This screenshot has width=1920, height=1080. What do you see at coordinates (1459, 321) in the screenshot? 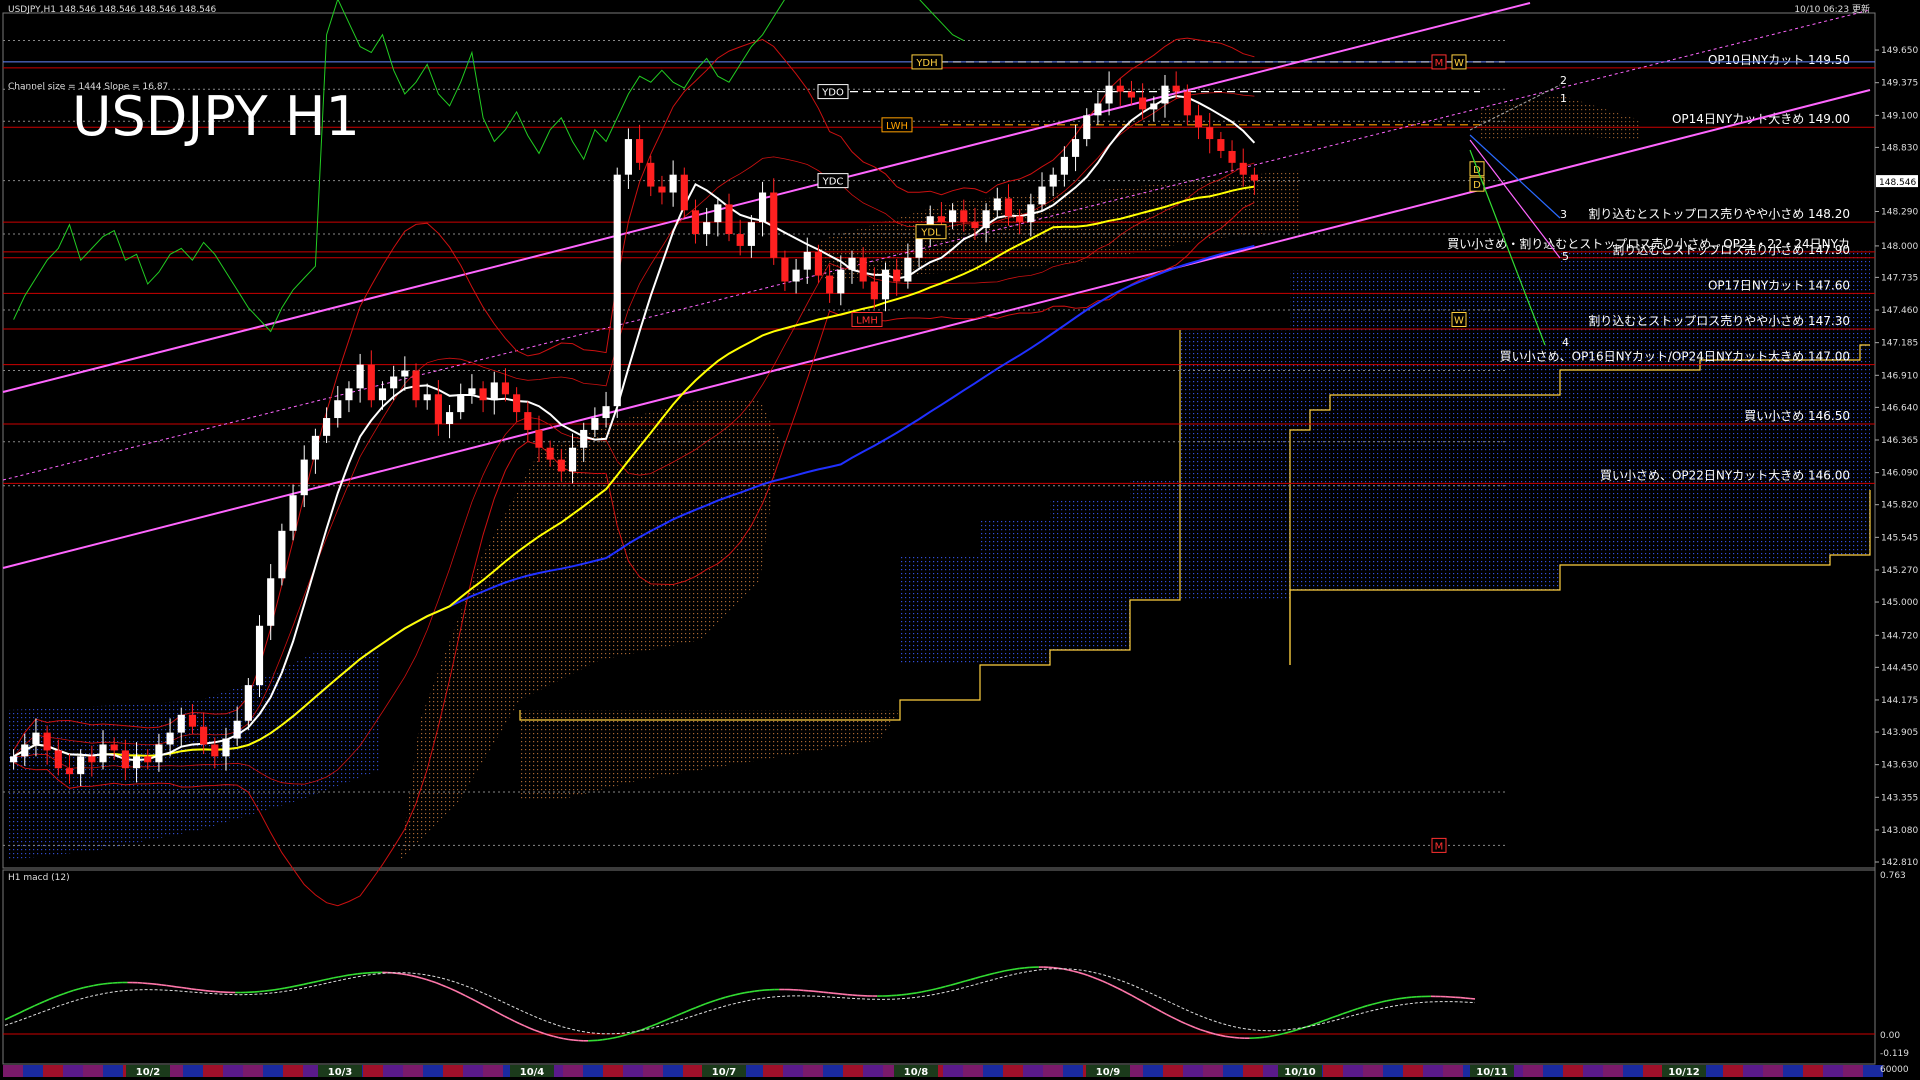
I see `marker-label: W` at bounding box center [1459, 321].